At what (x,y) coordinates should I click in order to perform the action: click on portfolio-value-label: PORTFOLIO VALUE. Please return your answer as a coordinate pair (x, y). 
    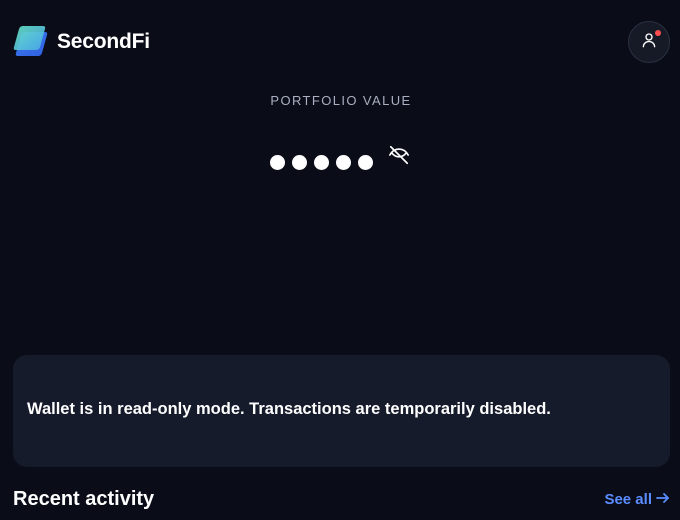
    Looking at the image, I should click on (341, 100).